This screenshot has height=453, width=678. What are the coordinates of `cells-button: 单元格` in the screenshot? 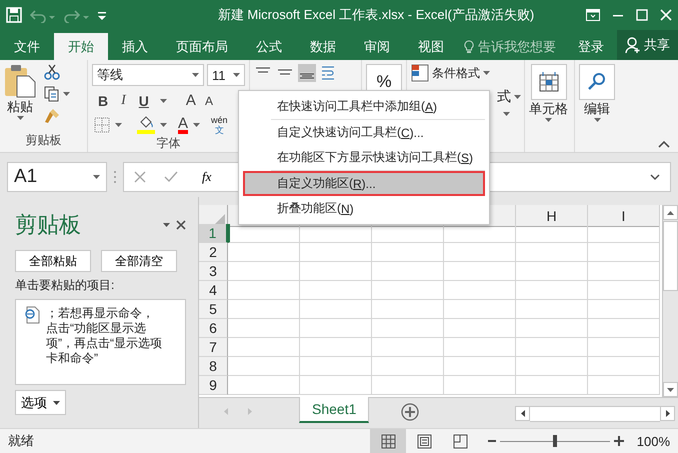 It's located at (548, 98).